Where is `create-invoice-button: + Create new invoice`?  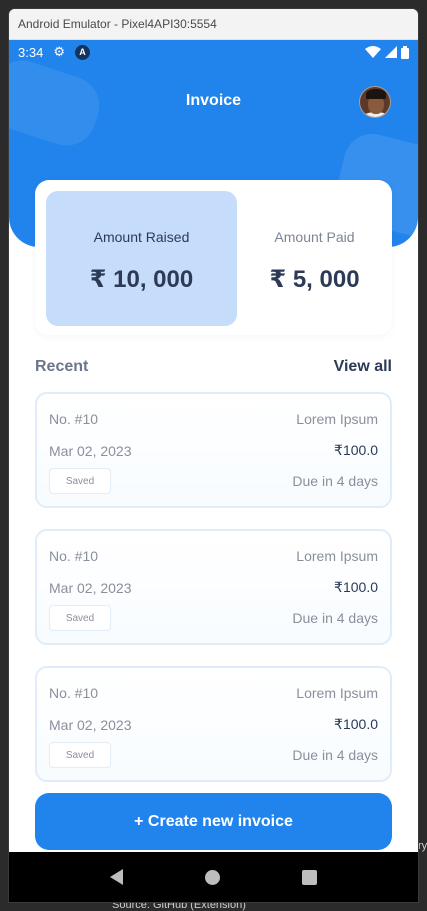
create-invoice-button: + Create new invoice is located at coordinates (213, 821).